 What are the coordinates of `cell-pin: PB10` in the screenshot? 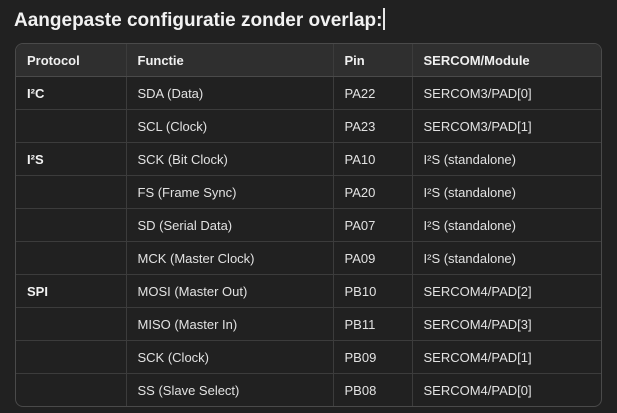 It's located at (372, 291).